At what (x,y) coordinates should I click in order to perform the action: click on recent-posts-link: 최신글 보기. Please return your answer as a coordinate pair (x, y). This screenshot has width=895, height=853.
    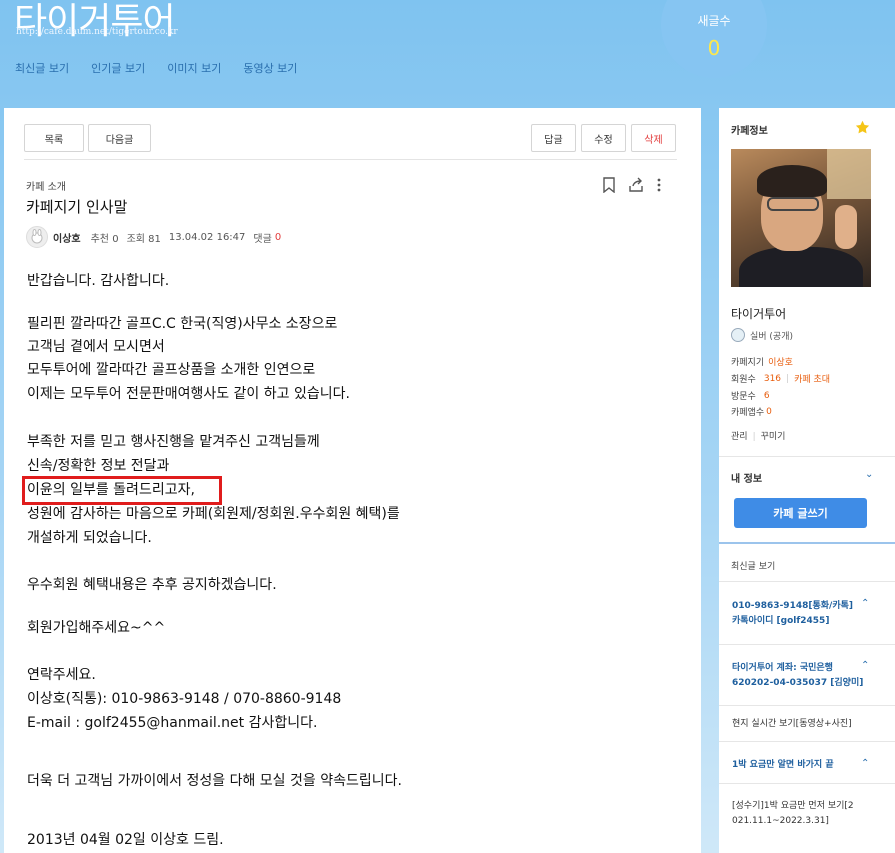
    Looking at the image, I should click on (753, 565).